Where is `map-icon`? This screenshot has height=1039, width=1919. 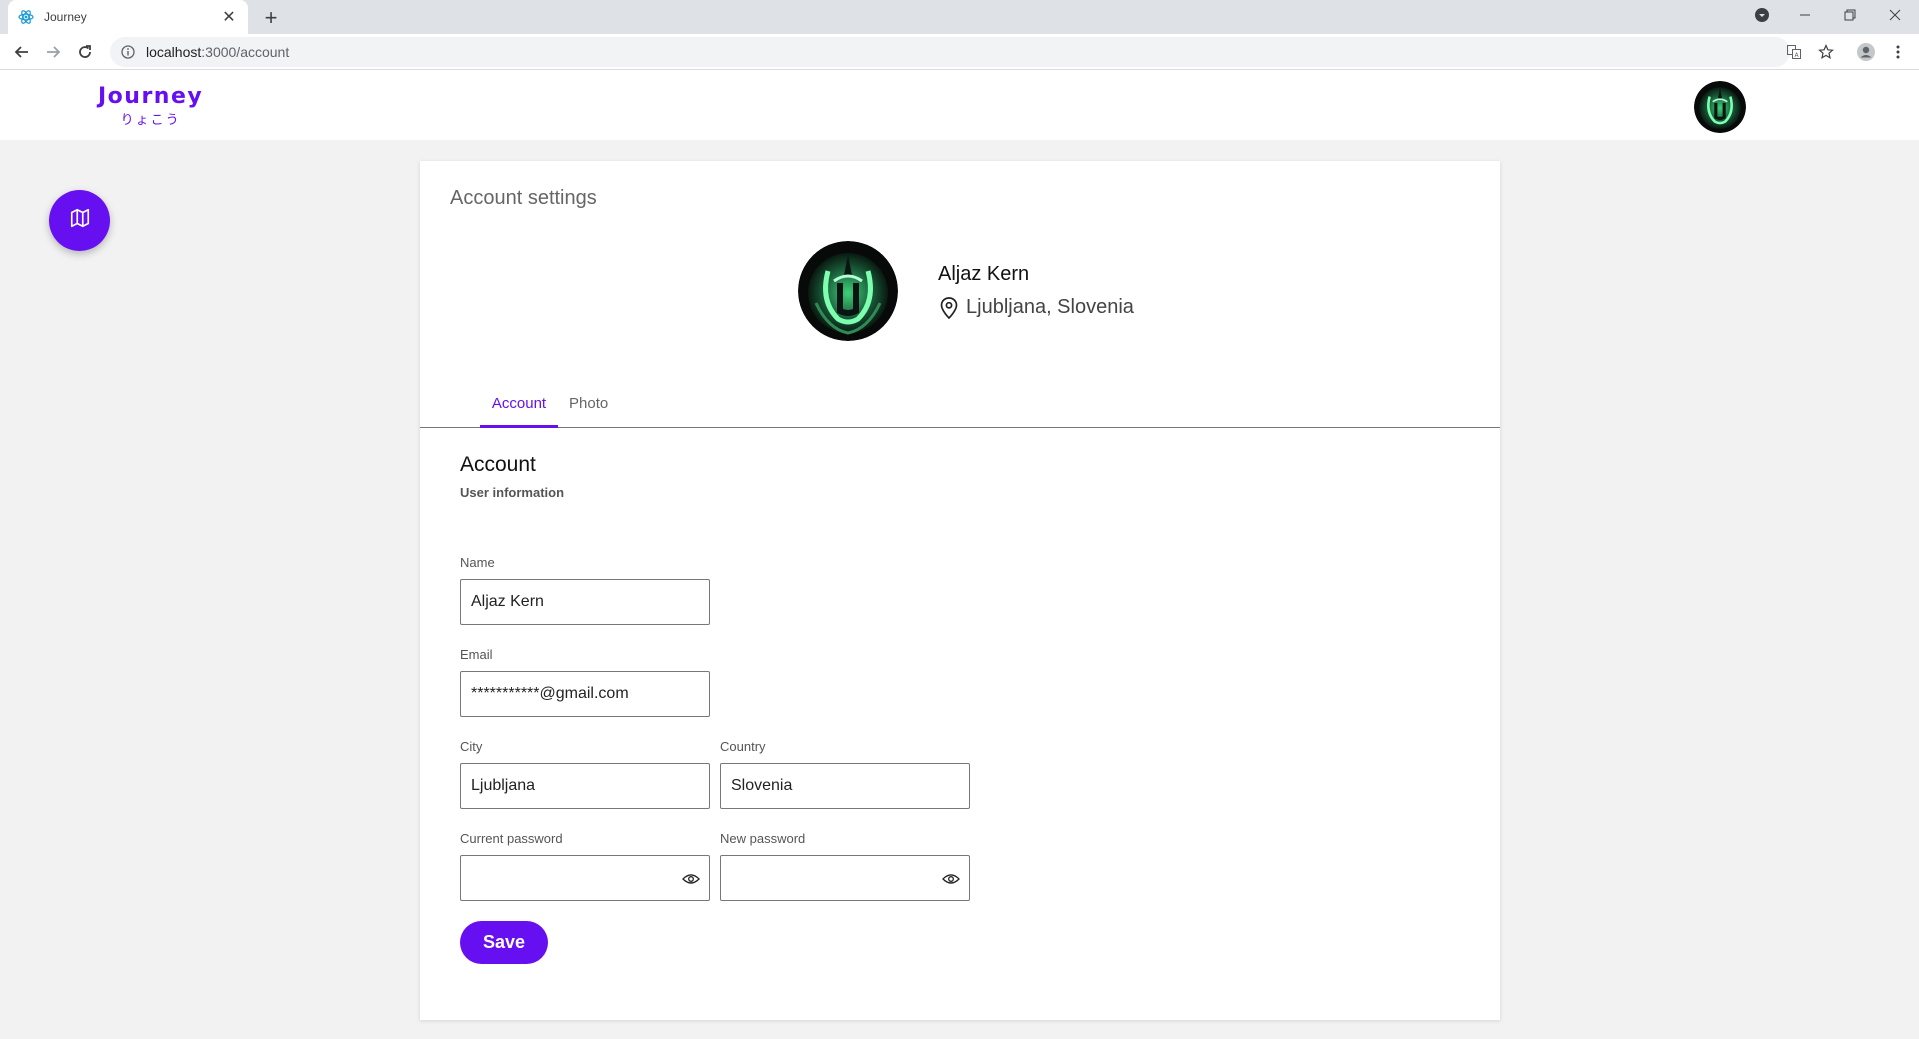
map-icon is located at coordinates (80, 220).